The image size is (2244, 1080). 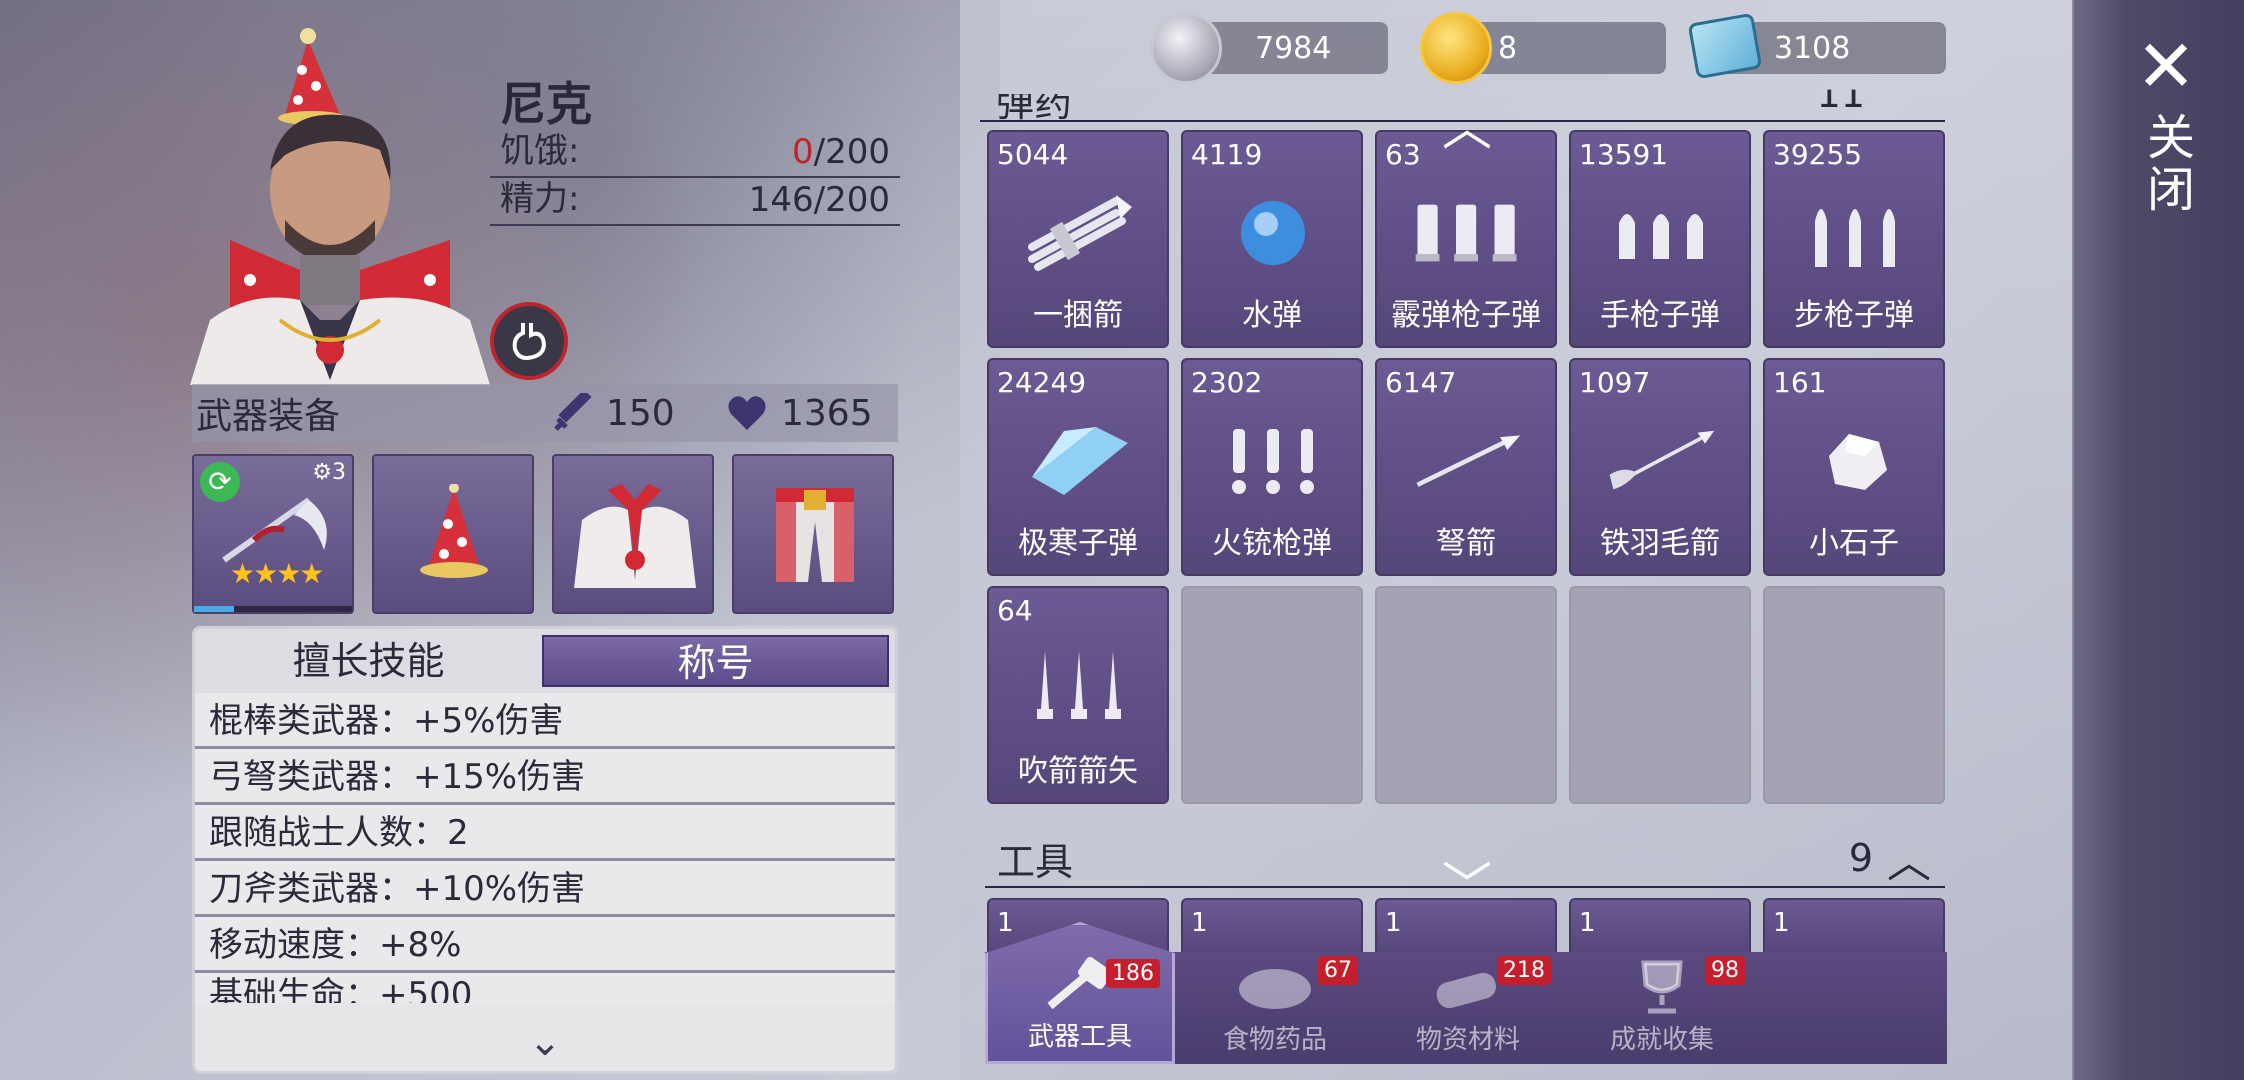 What do you see at coordinates (1909, 858) in the screenshot?
I see `chevron-up-icon: ︿` at bounding box center [1909, 858].